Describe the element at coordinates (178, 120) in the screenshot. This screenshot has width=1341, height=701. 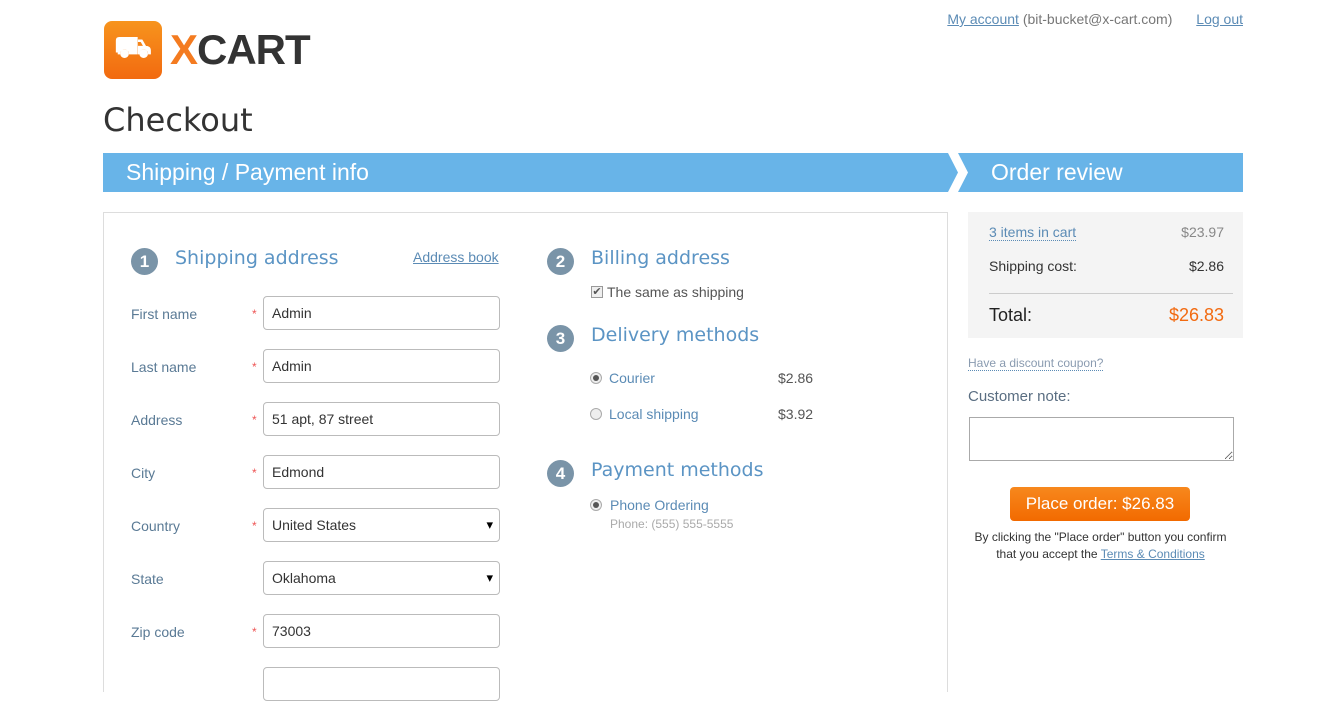
I see `page-title: Checkout` at that location.